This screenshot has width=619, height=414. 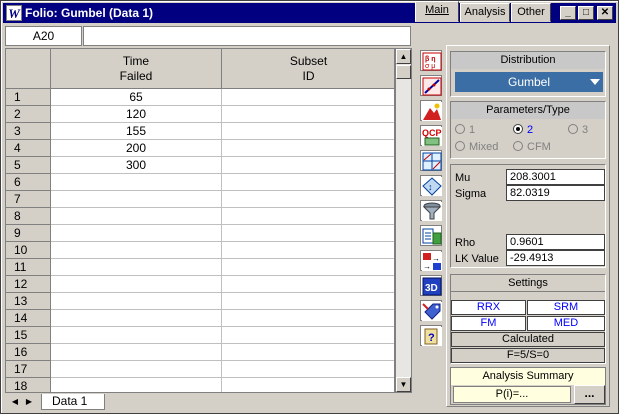 I want to click on time-failed-cell: 120, so click(x=136, y=114).